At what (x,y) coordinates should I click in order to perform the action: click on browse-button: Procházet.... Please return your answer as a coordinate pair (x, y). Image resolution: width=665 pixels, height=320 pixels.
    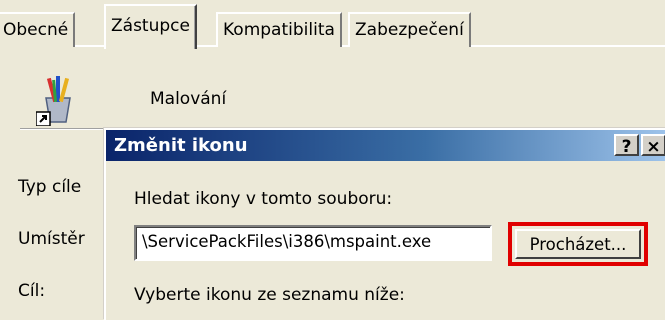
    Looking at the image, I should click on (578, 244).